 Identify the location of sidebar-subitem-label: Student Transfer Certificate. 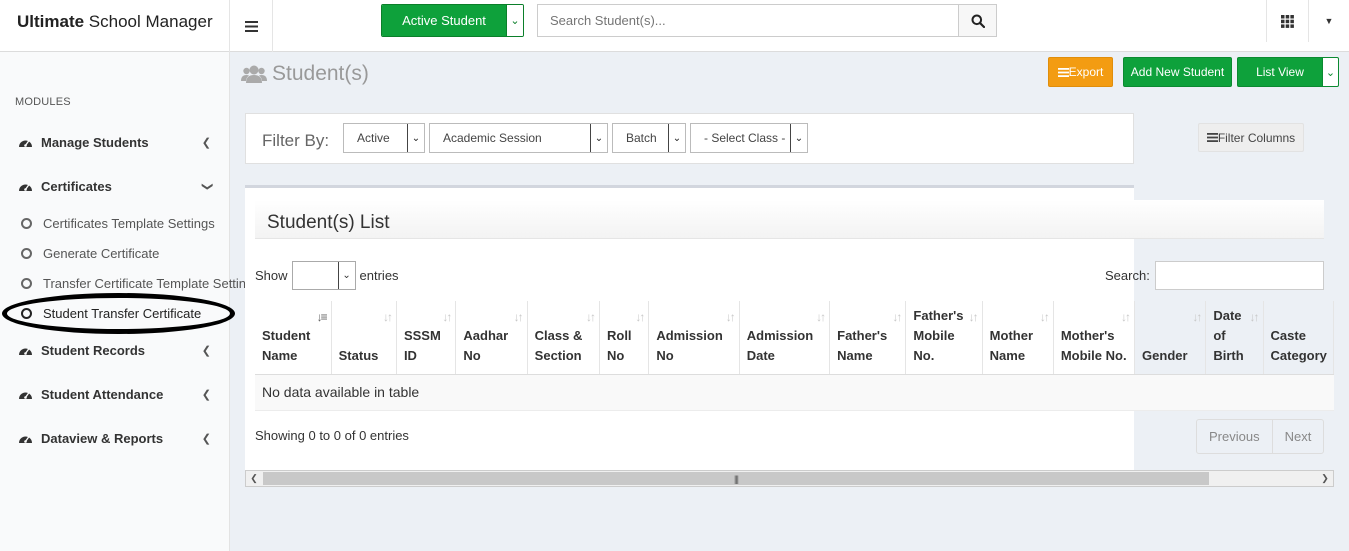
(122, 313).